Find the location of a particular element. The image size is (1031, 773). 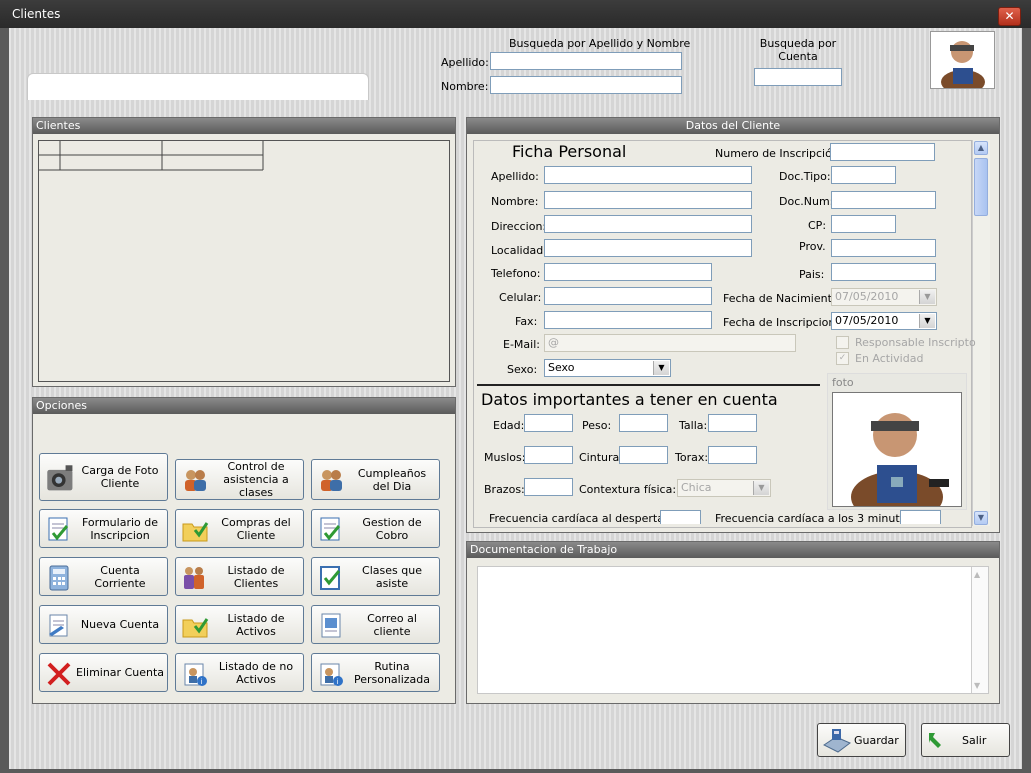

sexo-select: Sexo ▼ is located at coordinates (607, 368).